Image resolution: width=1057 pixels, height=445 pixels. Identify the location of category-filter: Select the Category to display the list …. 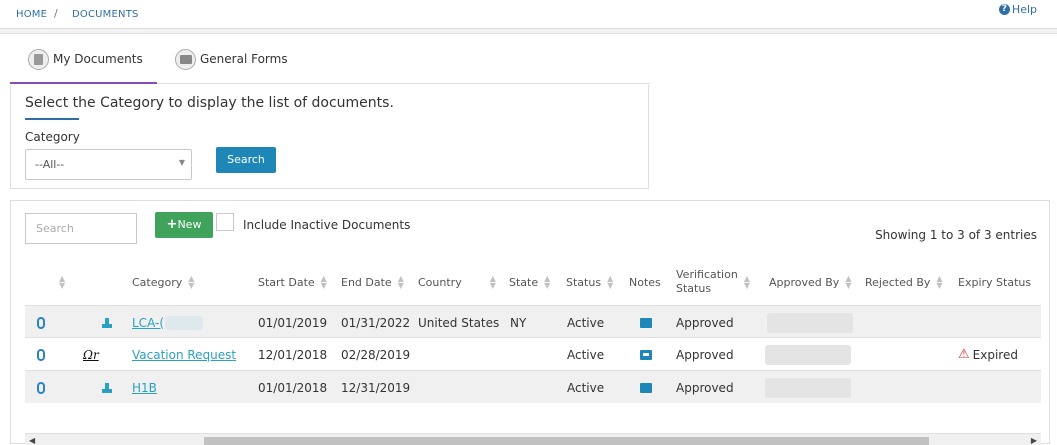
(329, 137).